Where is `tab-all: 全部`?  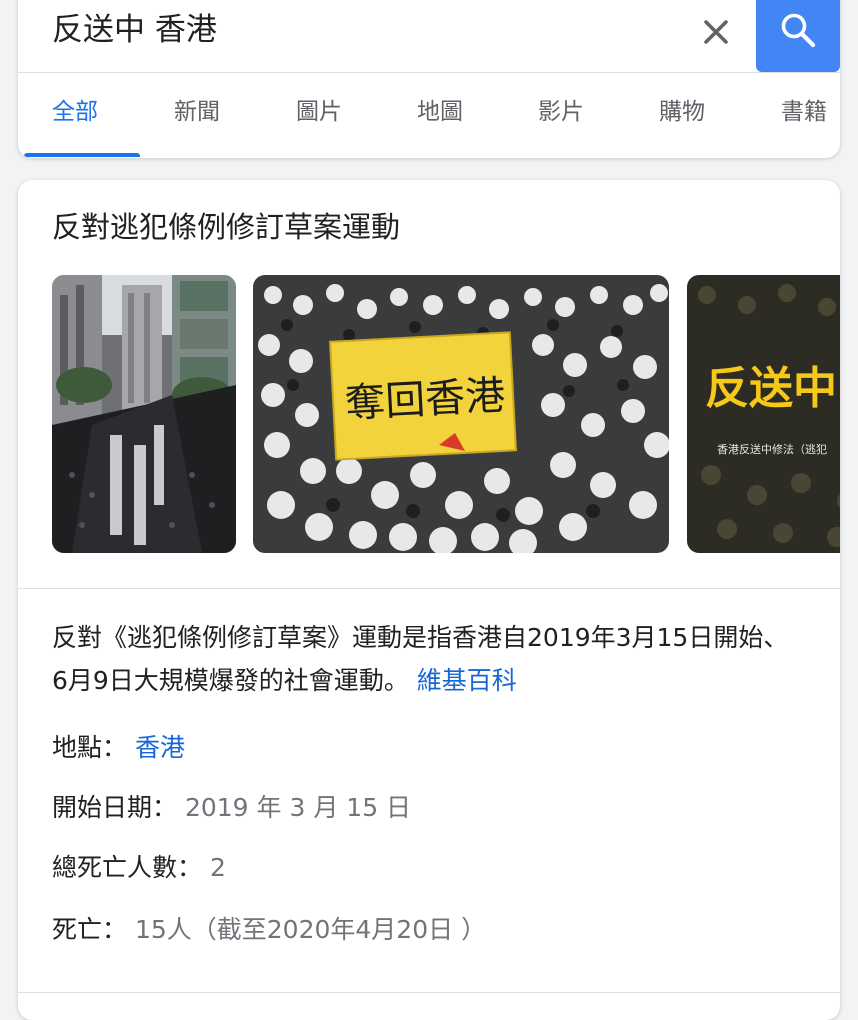 tab-all: 全部 is located at coordinates (75, 112).